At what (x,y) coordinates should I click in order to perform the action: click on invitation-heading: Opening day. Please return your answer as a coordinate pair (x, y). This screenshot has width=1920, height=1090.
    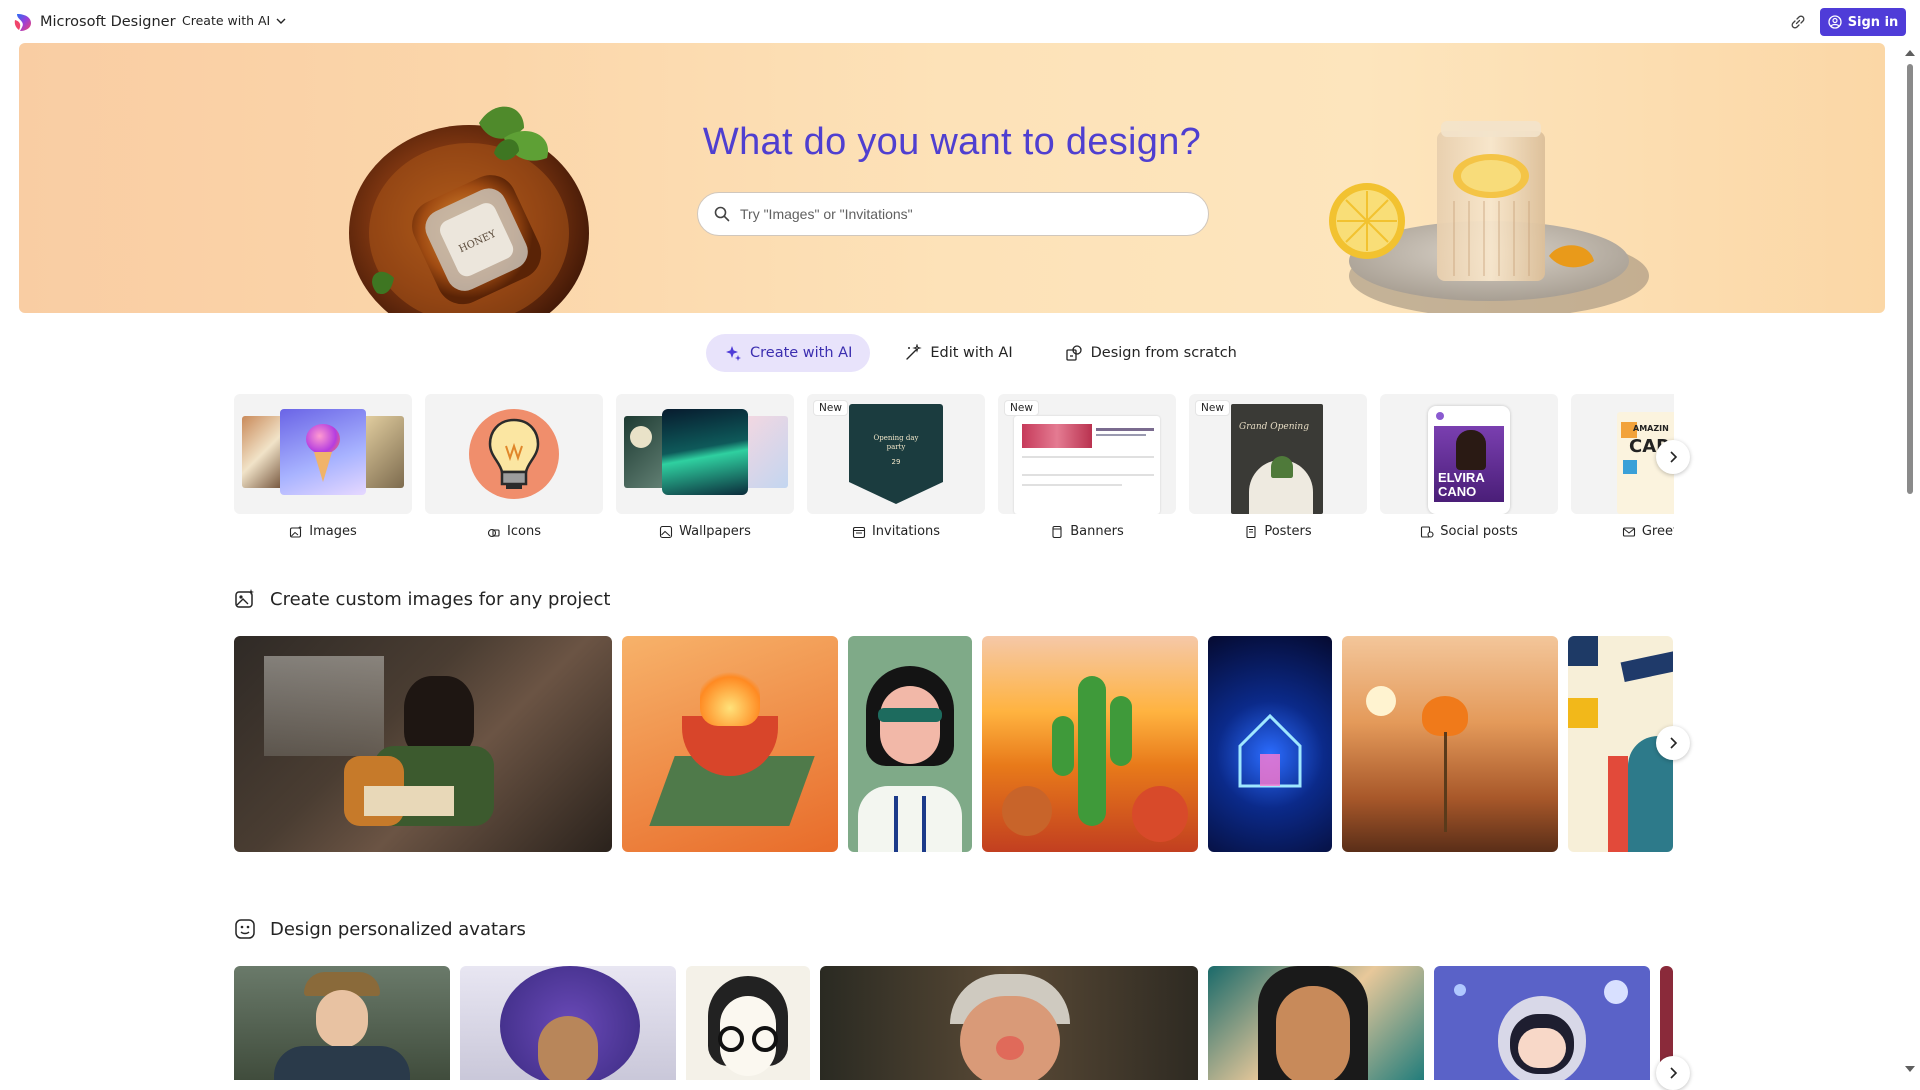
    Looking at the image, I should click on (896, 438).